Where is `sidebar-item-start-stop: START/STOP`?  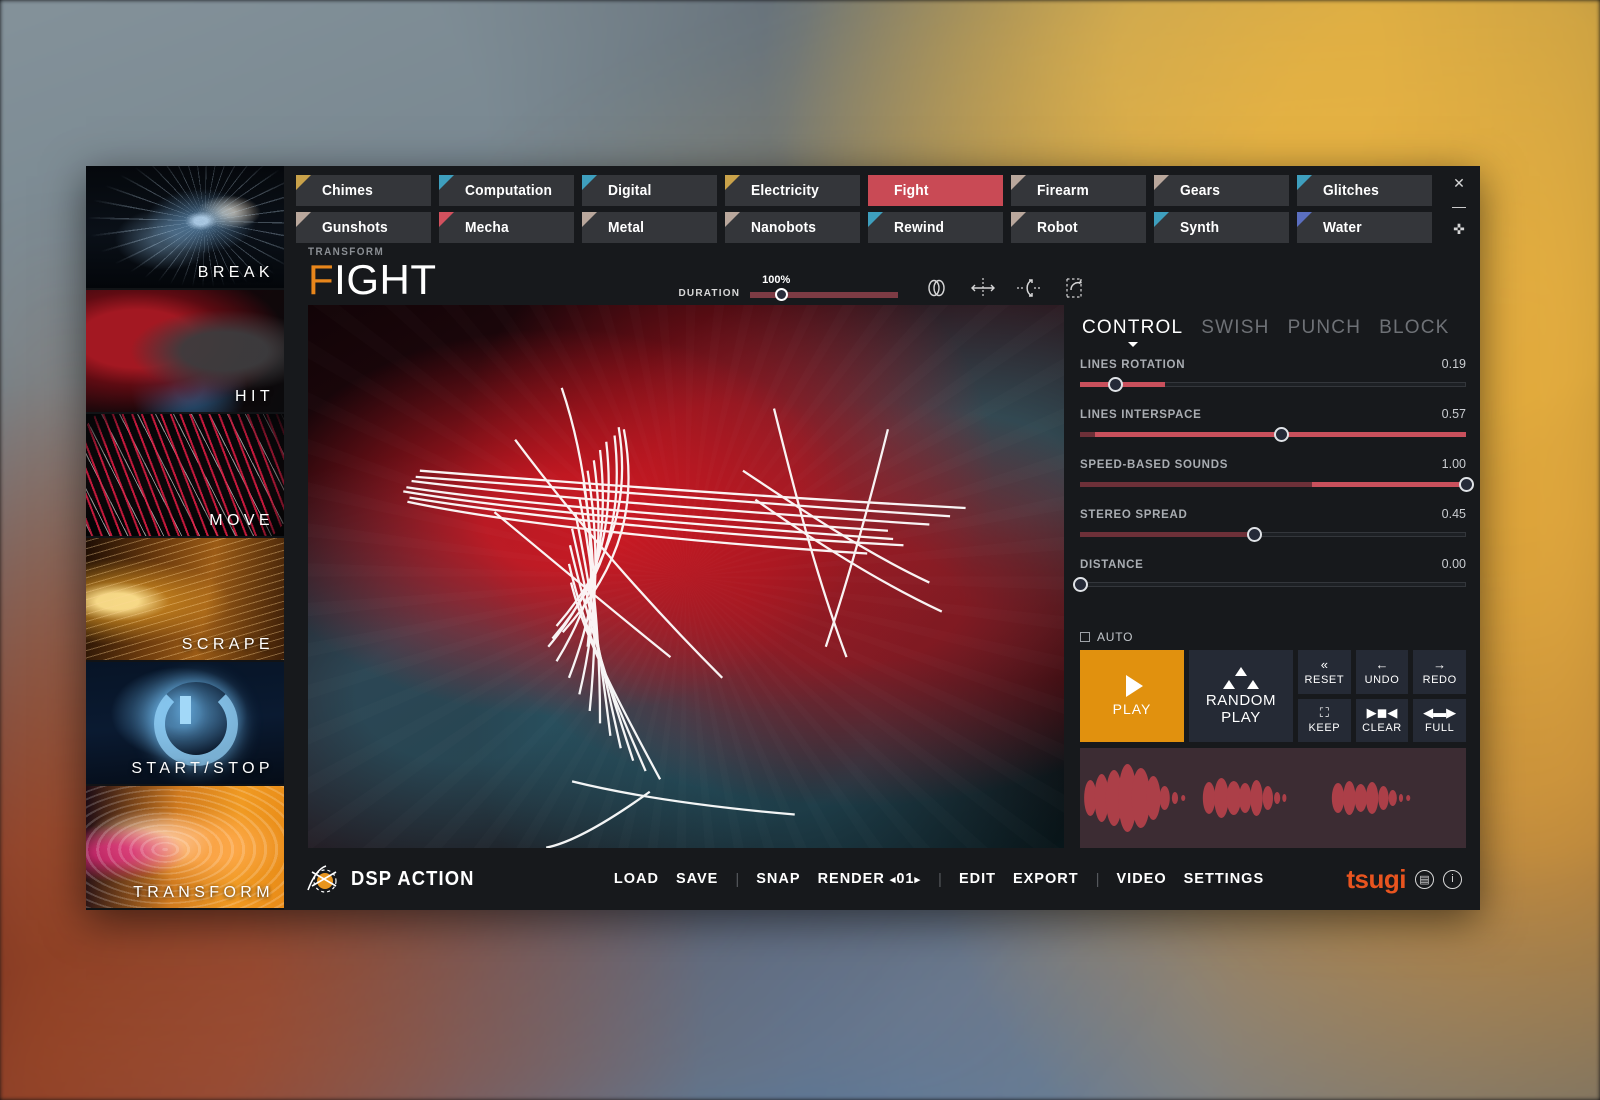
sidebar-item-start-stop: START/STOP is located at coordinates (185, 724).